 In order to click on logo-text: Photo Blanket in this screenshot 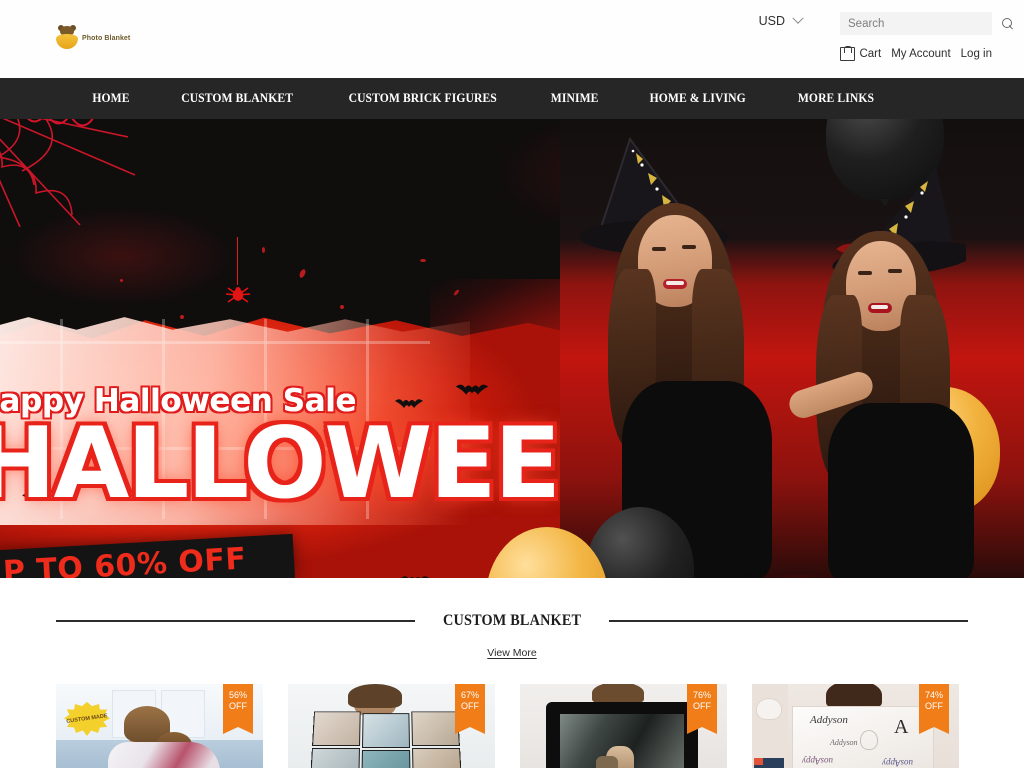, I will do `click(106, 38)`.